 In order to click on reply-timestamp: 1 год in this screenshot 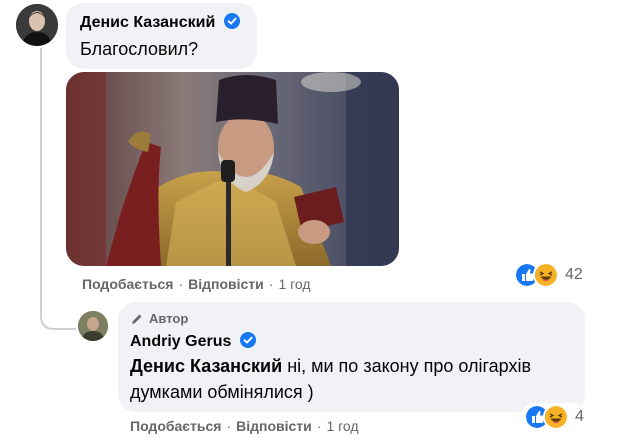, I will do `click(342, 426)`.